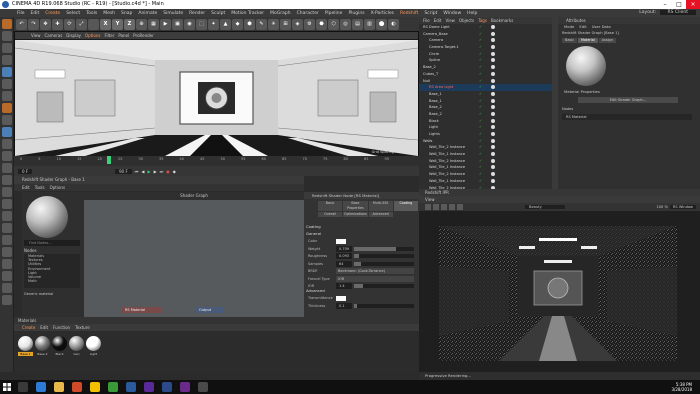 The image size is (700, 394). What do you see at coordinates (485, 27) in the screenshot?
I see `object-row: RS Dome Light ✓` at bounding box center [485, 27].